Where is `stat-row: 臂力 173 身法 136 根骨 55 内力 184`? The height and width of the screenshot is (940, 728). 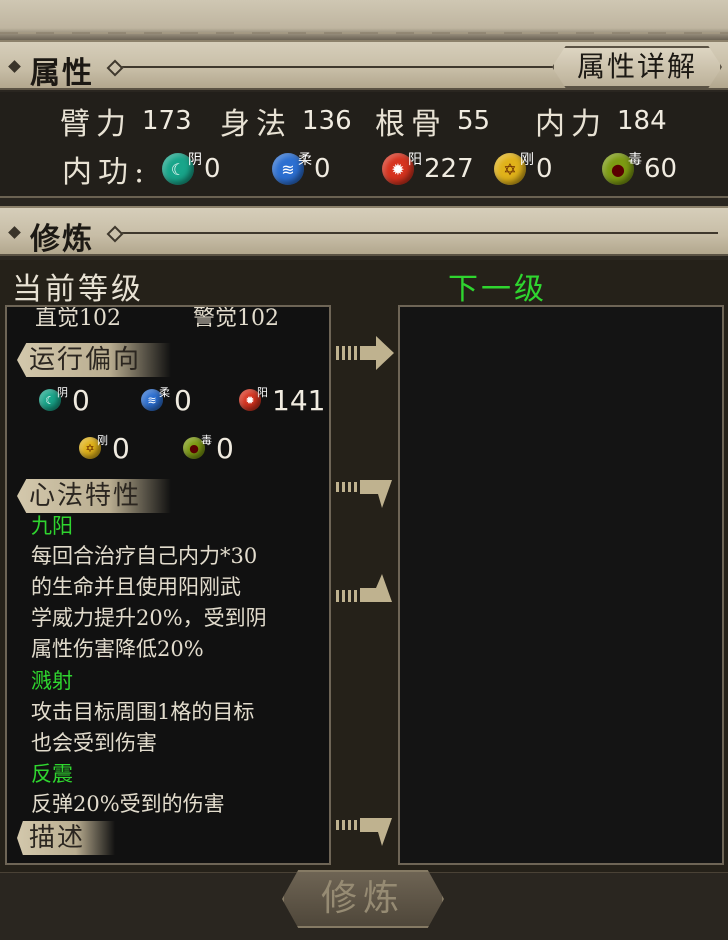 stat-row: 臂力 173 身法 136 根骨 55 内力 184 is located at coordinates (364, 121).